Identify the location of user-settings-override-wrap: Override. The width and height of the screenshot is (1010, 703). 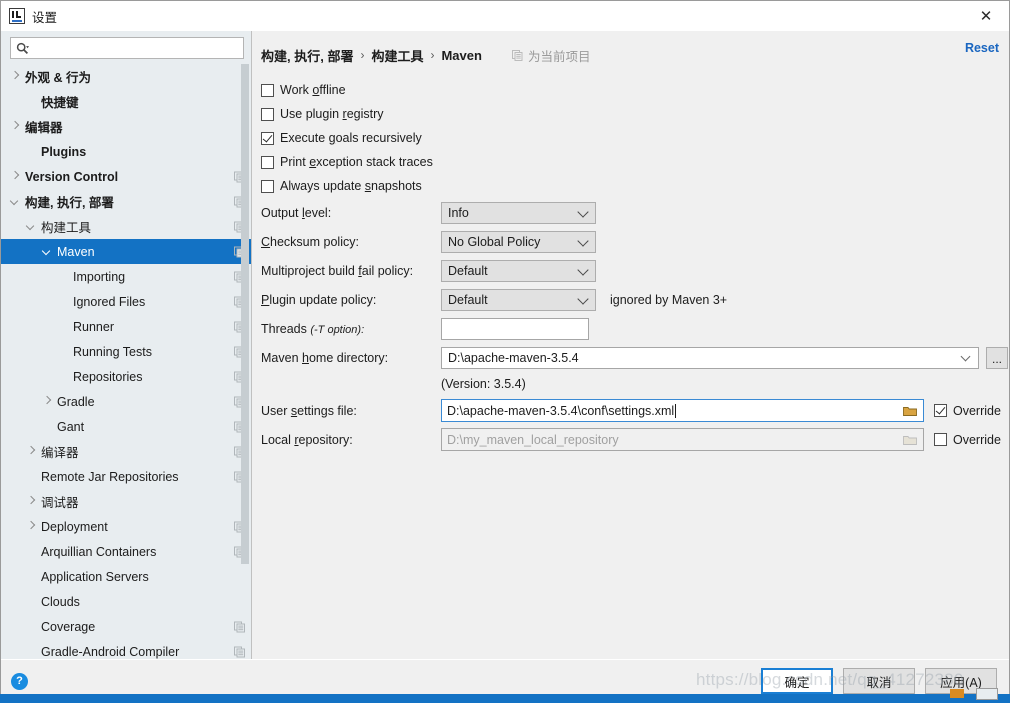
(967, 411).